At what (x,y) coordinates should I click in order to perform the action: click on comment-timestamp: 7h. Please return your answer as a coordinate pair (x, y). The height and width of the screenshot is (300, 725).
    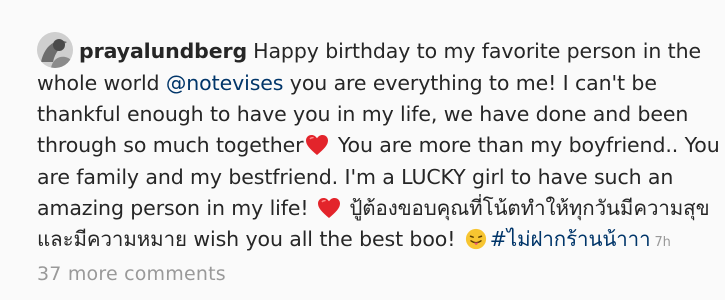
    Looking at the image, I should click on (662, 243).